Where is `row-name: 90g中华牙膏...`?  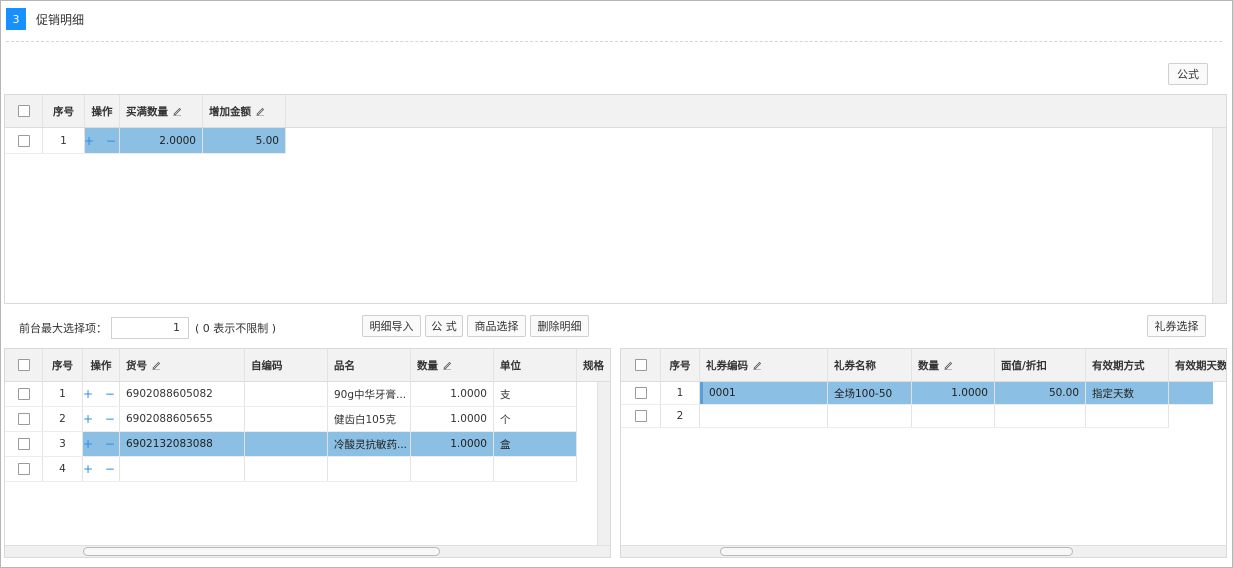 row-name: 90g中华牙膏... is located at coordinates (369, 394).